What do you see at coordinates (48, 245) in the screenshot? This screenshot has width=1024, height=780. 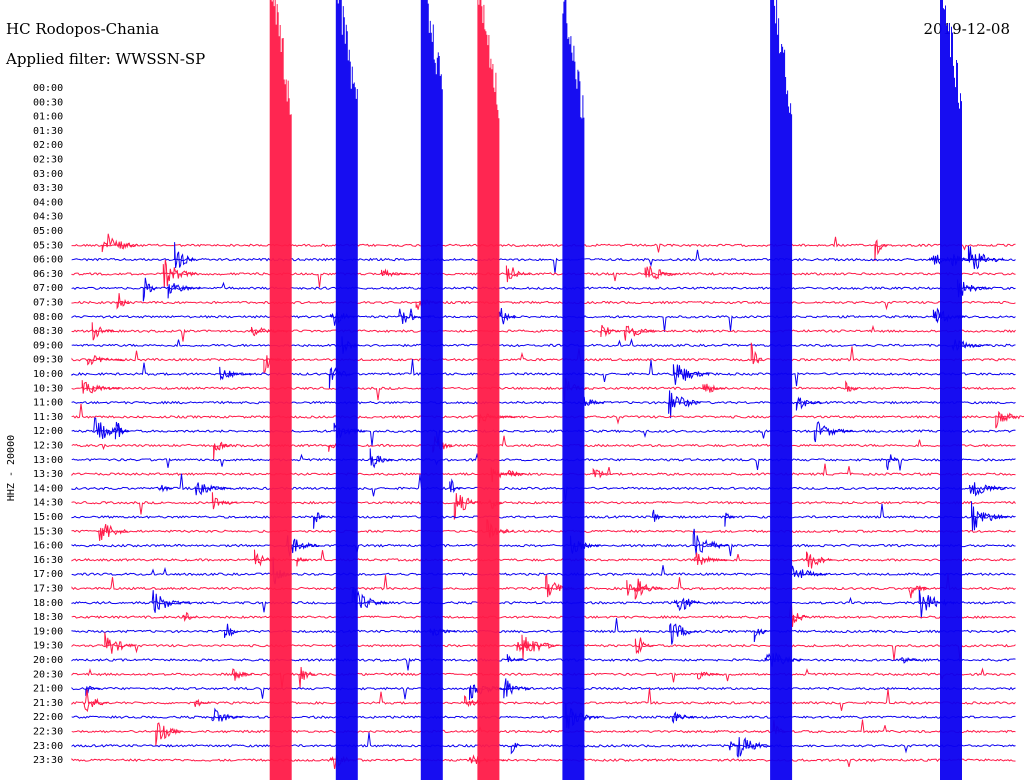 I see `time-label: 05:30` at bounding box center [48, 245].